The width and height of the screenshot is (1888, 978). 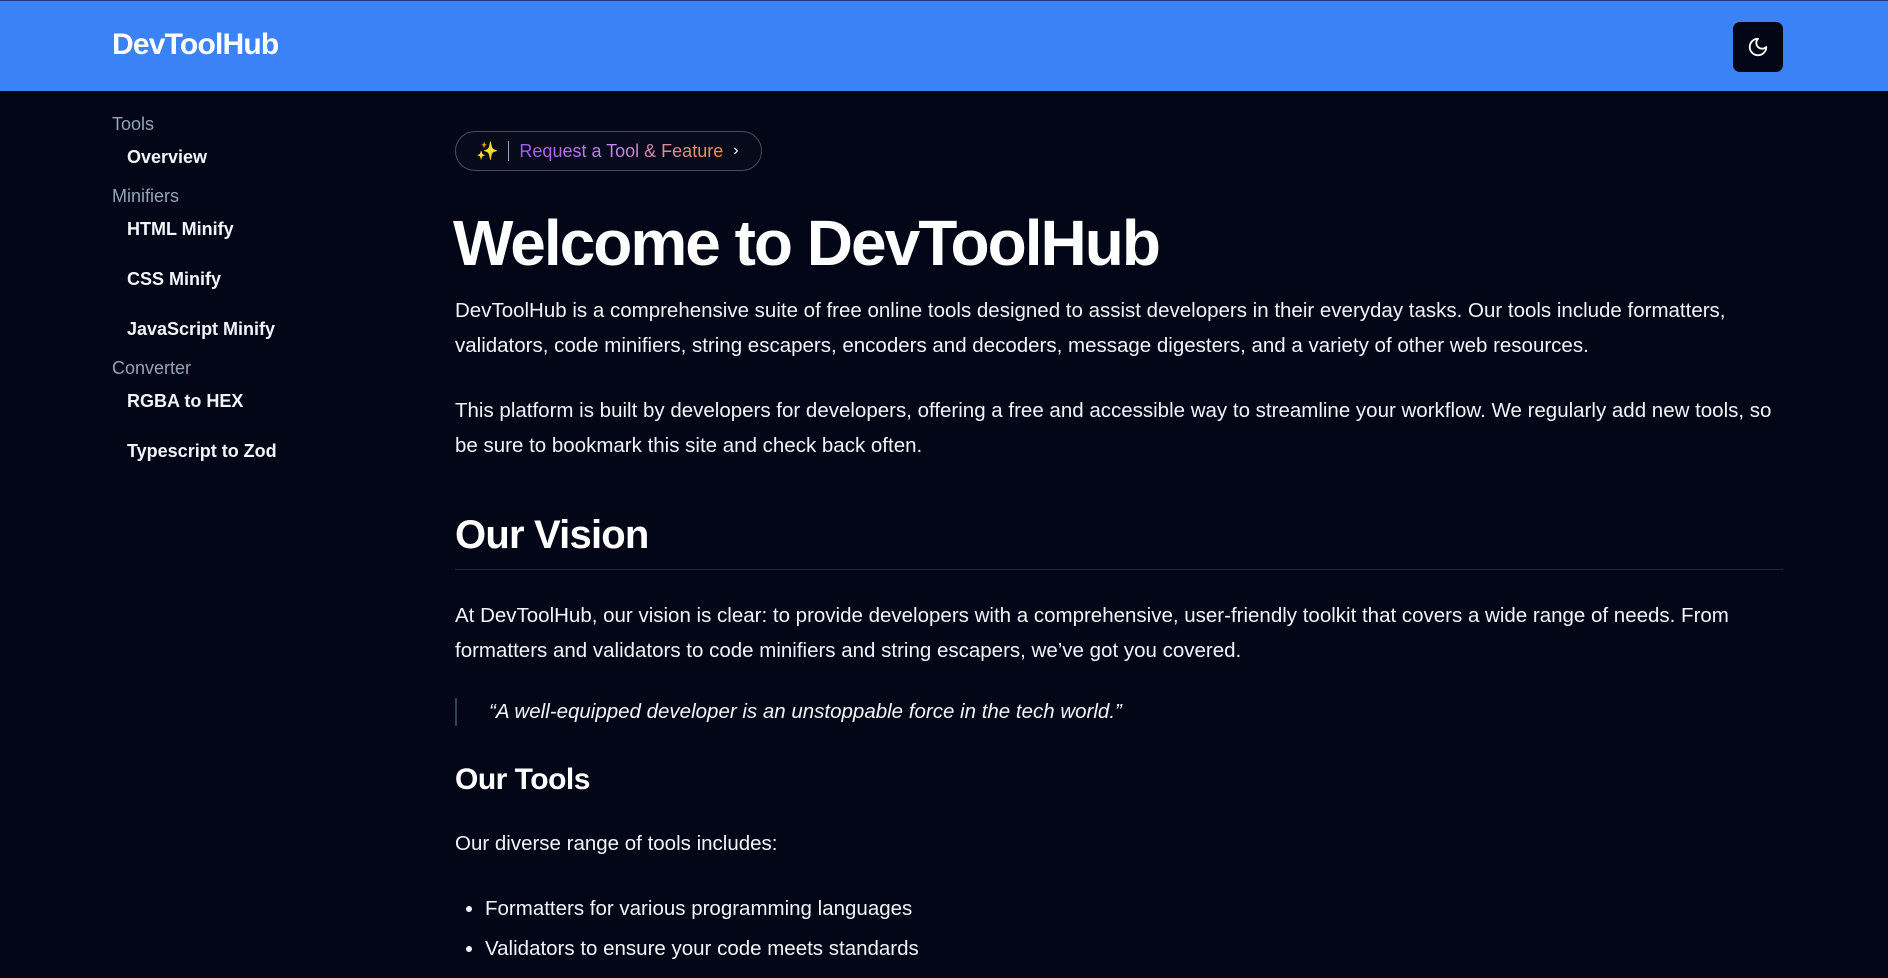 What do you see at coordinates (616, 843) in the screenshot?
I see `tools-intro: Our diverse range of tools includes:` at bounding box center [616, 843].